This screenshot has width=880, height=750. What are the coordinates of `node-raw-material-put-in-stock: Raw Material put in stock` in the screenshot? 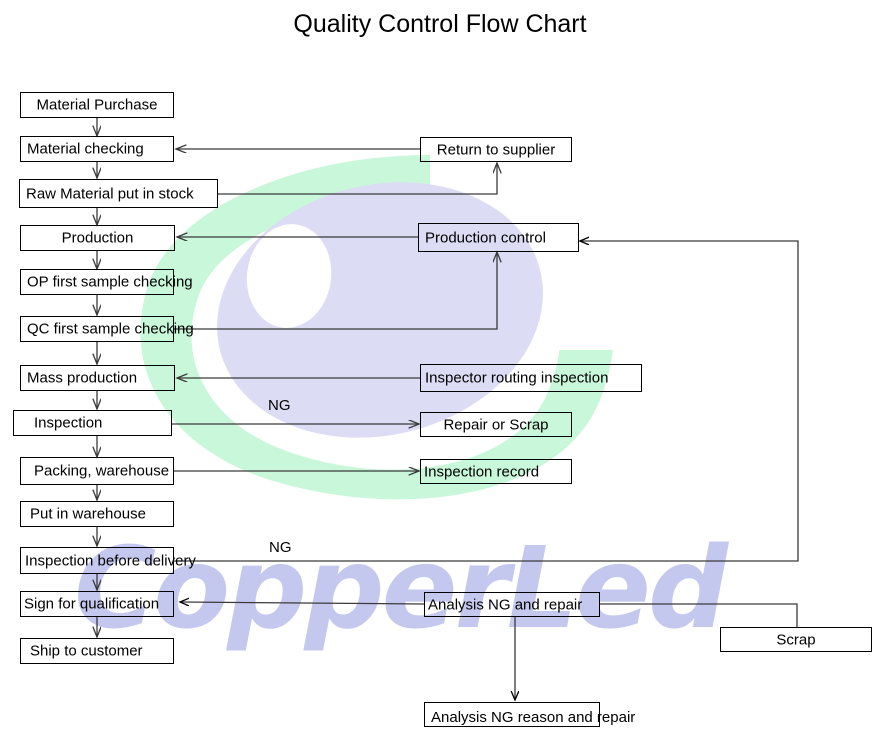 It's located at (118, 193).